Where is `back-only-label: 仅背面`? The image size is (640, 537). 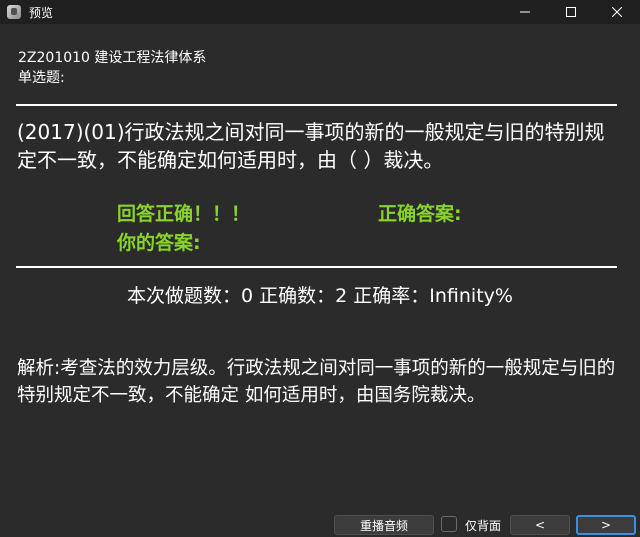 back-only-label: 仅背面 is located at coordinates (483, 526).